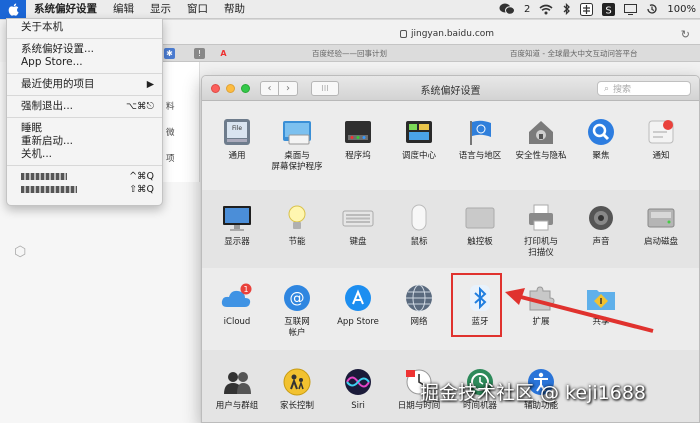  I want to click on hard-disk-icon, so click(661, 218).